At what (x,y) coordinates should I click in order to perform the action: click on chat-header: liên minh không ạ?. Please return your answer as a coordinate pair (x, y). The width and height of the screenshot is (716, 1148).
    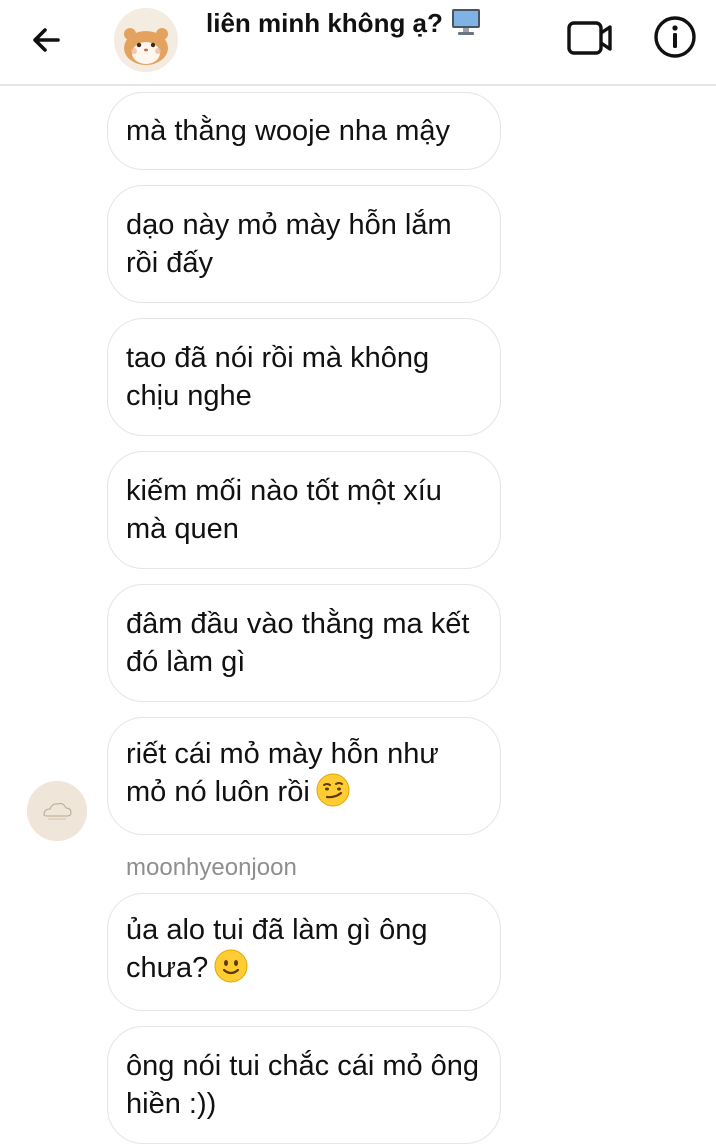
    Looking at the image, I should click on (358, 43).